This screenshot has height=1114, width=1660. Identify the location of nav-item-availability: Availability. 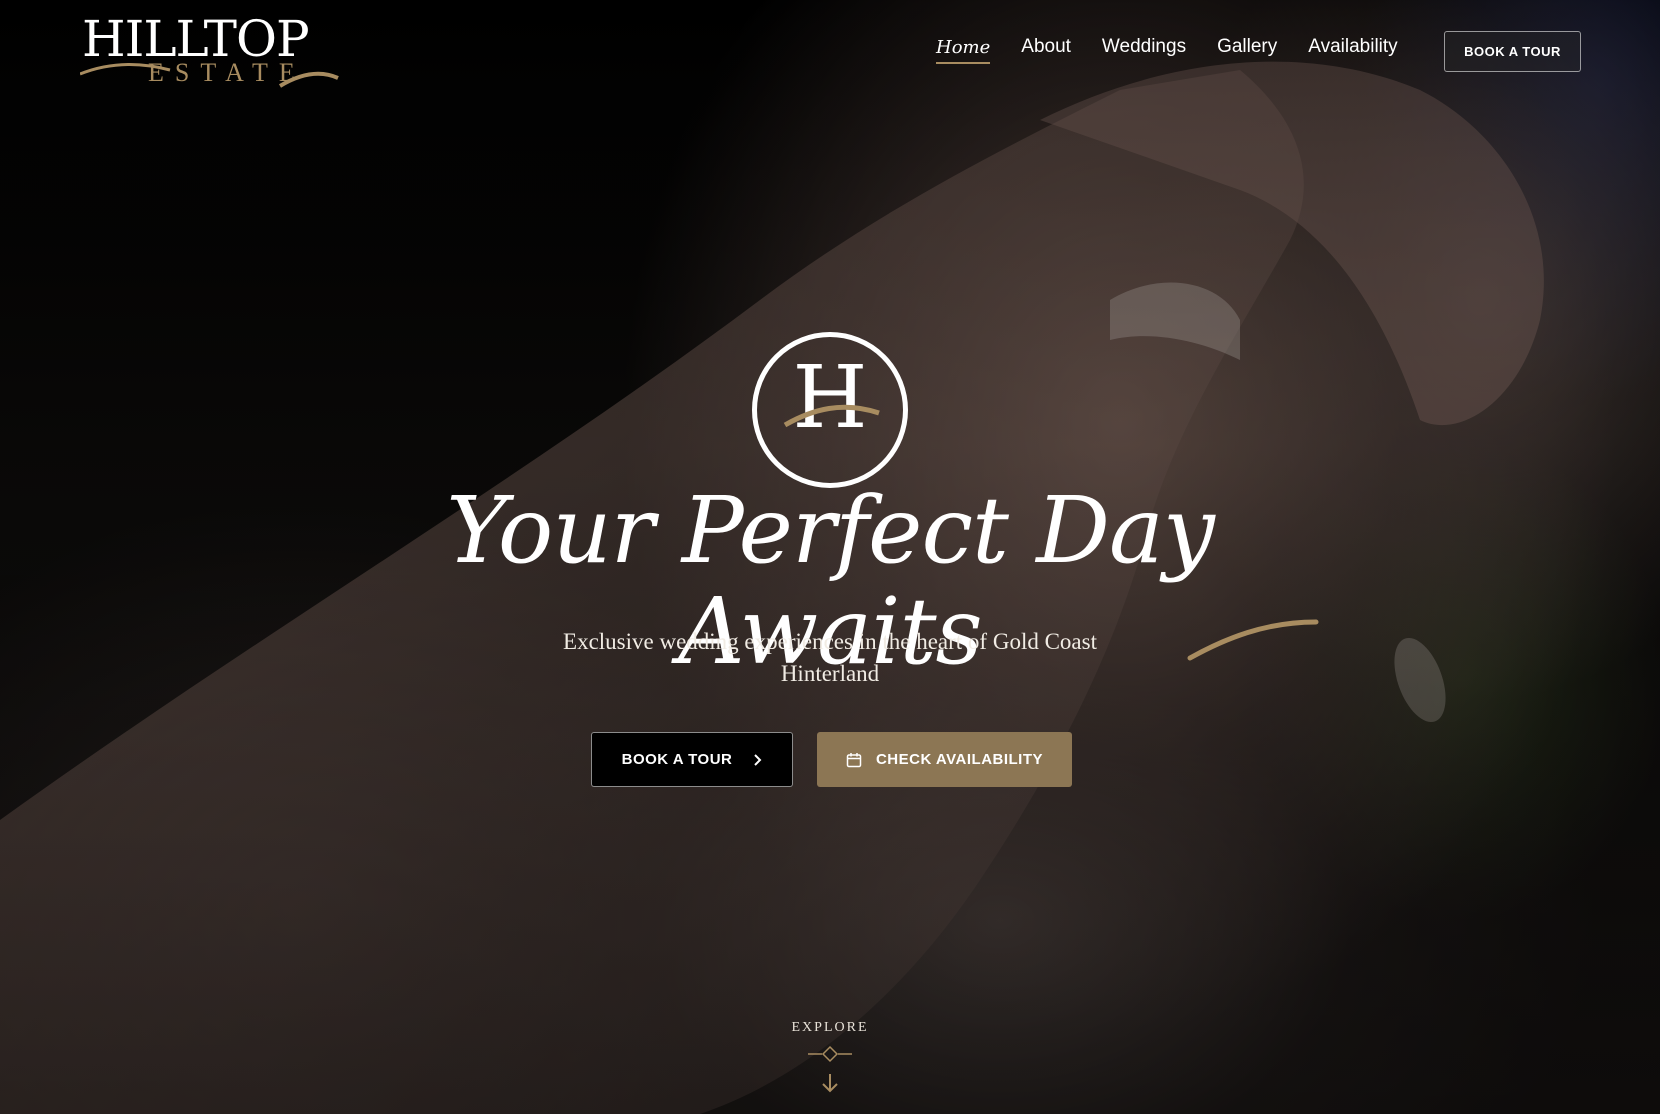
(1352, 47).